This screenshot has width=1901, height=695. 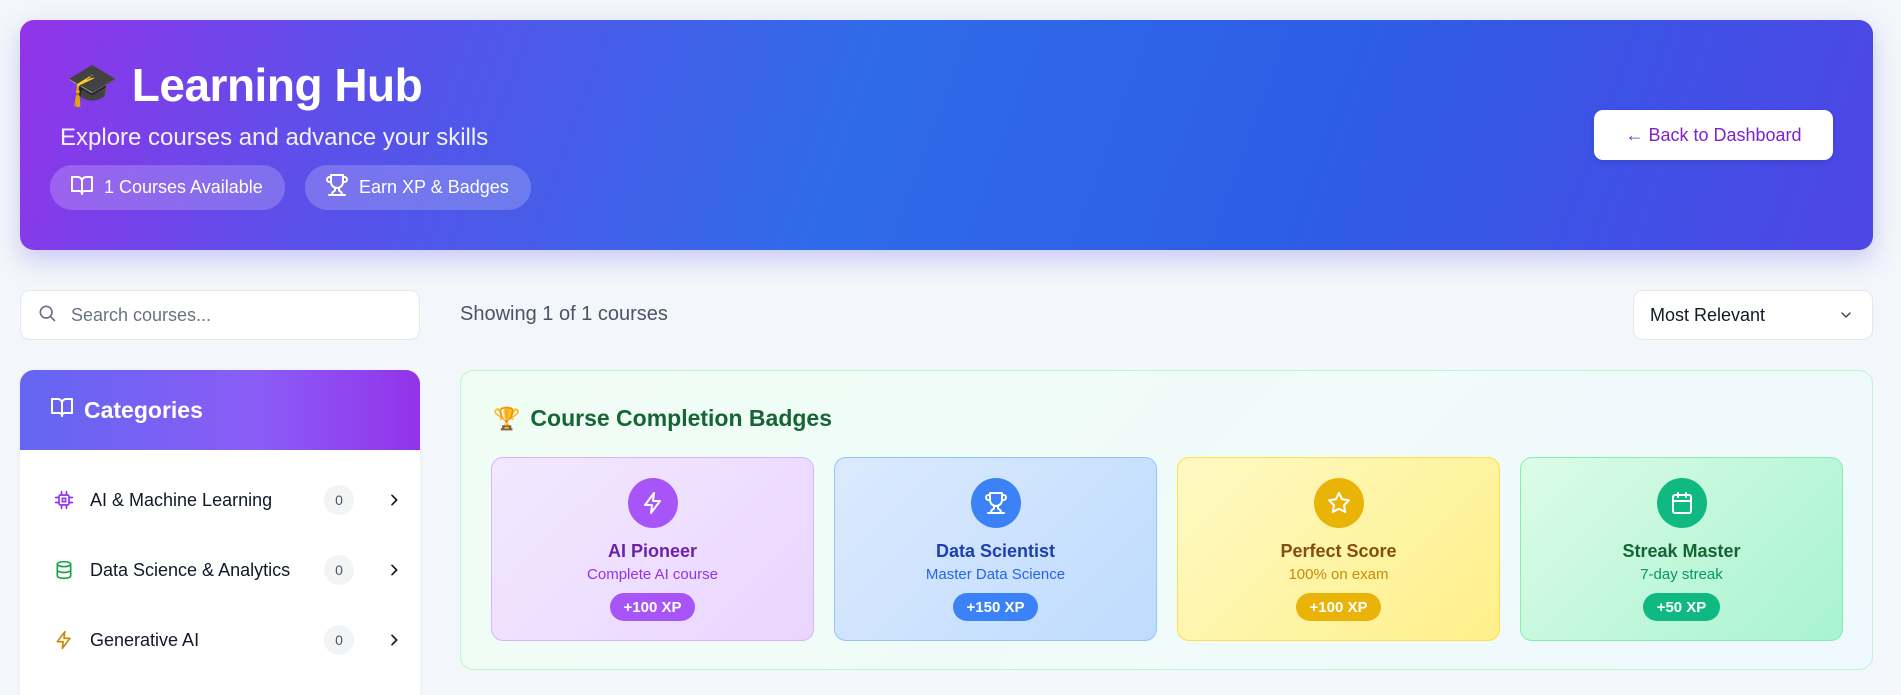 What do you see at coordinates (92, 84) in the screenshot?
I see `graduation-cap-icon: 🎓` at bounding box center [92, 84].